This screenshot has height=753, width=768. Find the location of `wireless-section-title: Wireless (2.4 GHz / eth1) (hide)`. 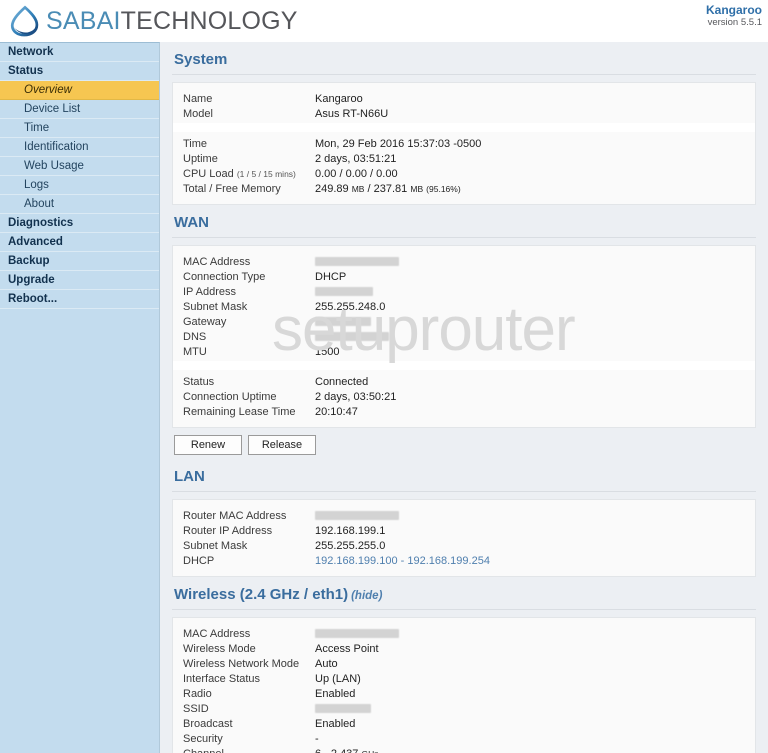

wireless-section-title: Wireless (2.4 GHz / eth1) (hide) is located at coordinates (464, 593).